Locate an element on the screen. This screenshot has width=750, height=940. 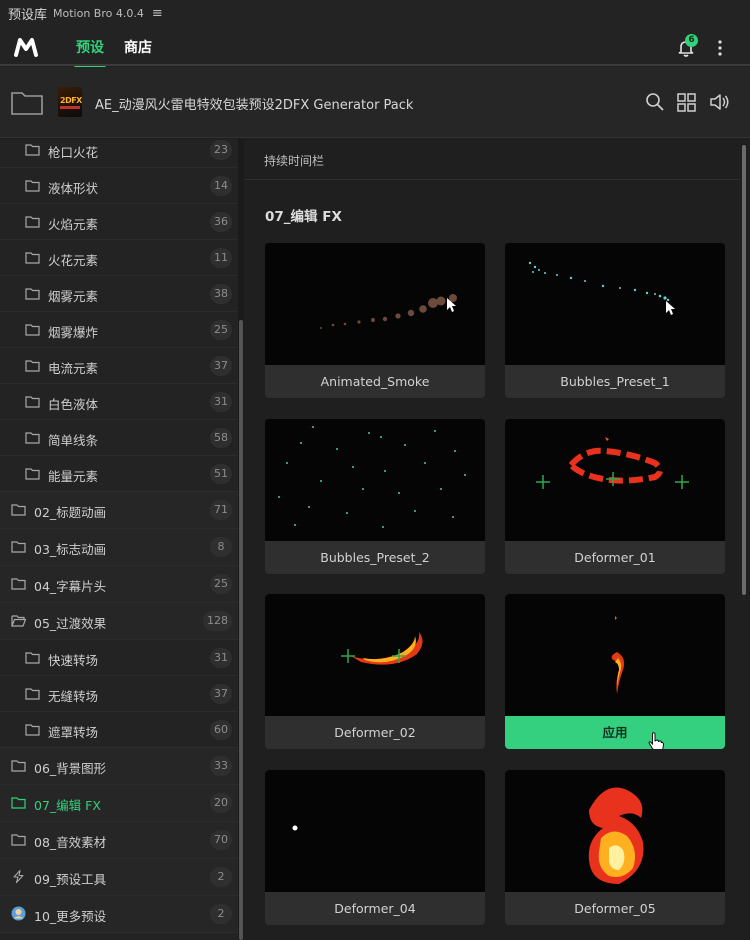
grid-view-icon is located at coordinates (687, 102).